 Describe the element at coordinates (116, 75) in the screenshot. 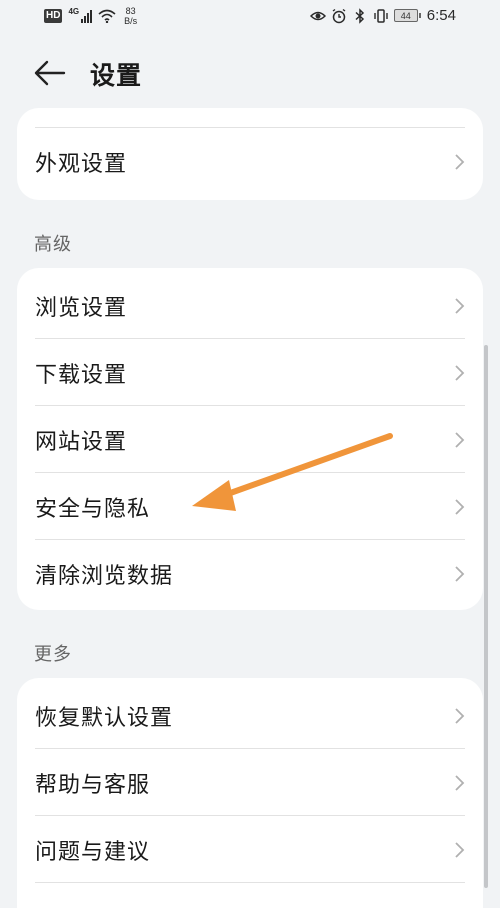

I see `page-title: 设置` at that location.